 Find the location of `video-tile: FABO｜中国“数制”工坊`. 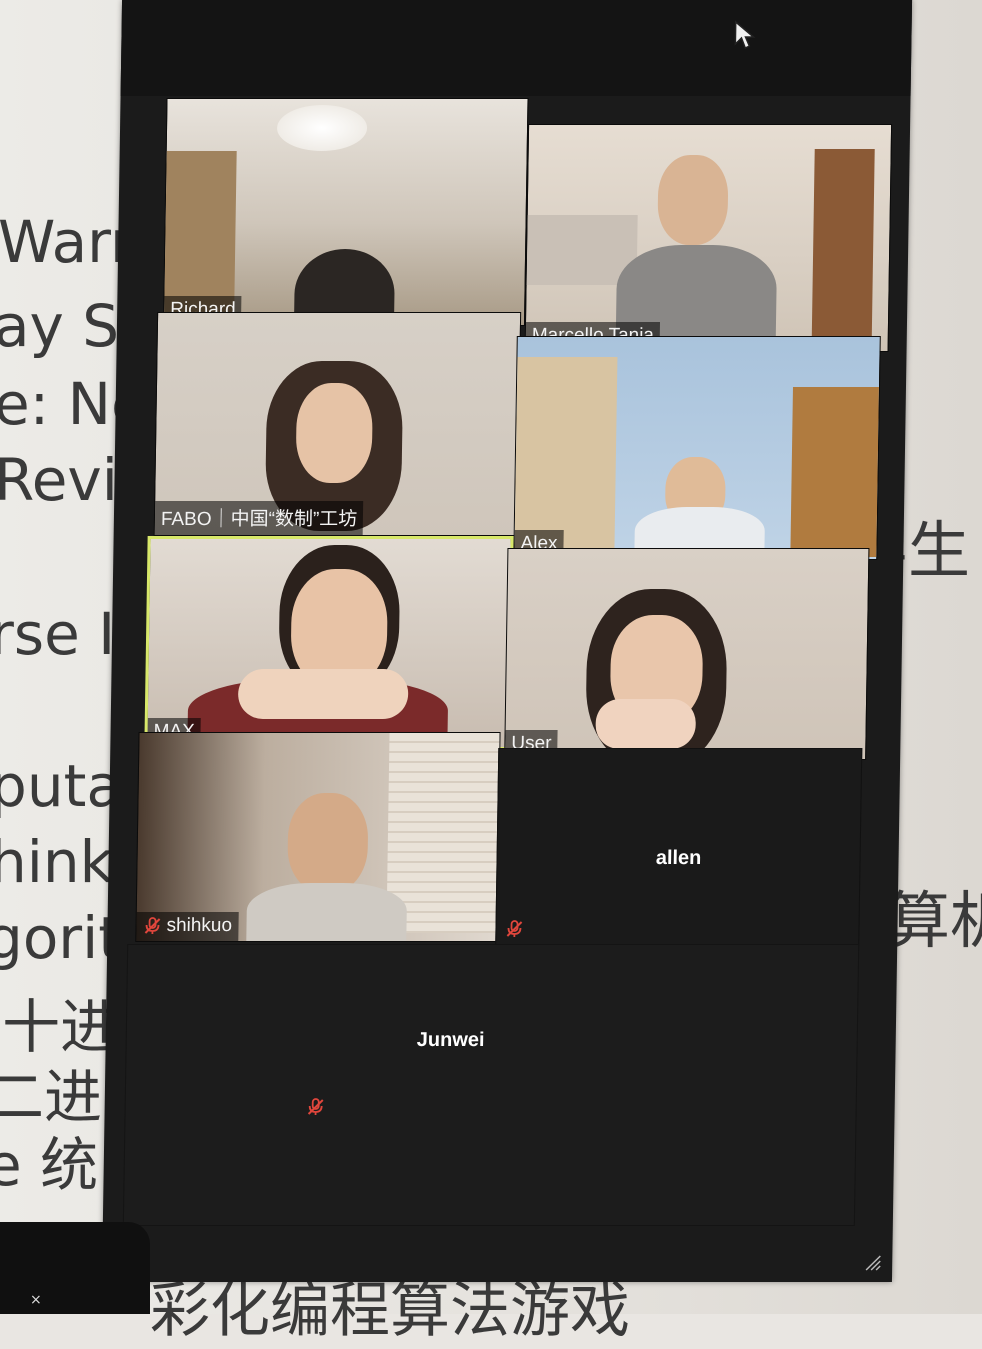

video-tile: FABO｜中国“数制”工坊 is located at coordinates (337, 424).